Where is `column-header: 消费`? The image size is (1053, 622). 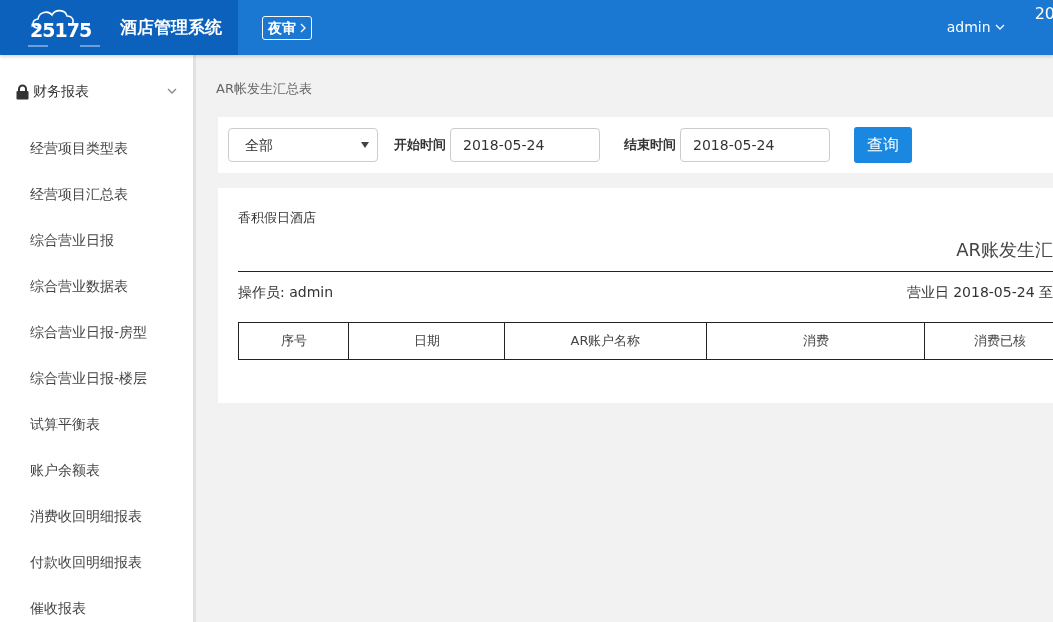
column-header: 消费 is located at coordinates (815, 340).